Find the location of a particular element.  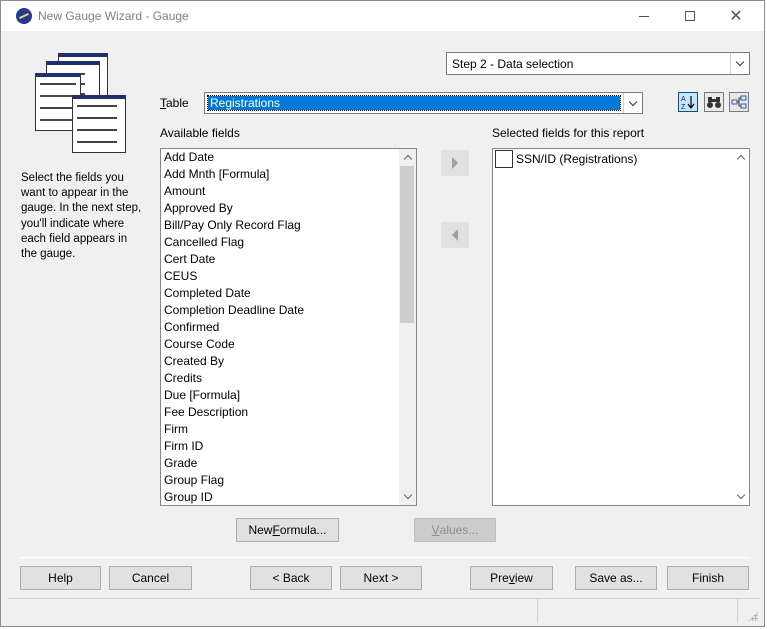

close-icon: ✕ is located at coordinates (736, 16).